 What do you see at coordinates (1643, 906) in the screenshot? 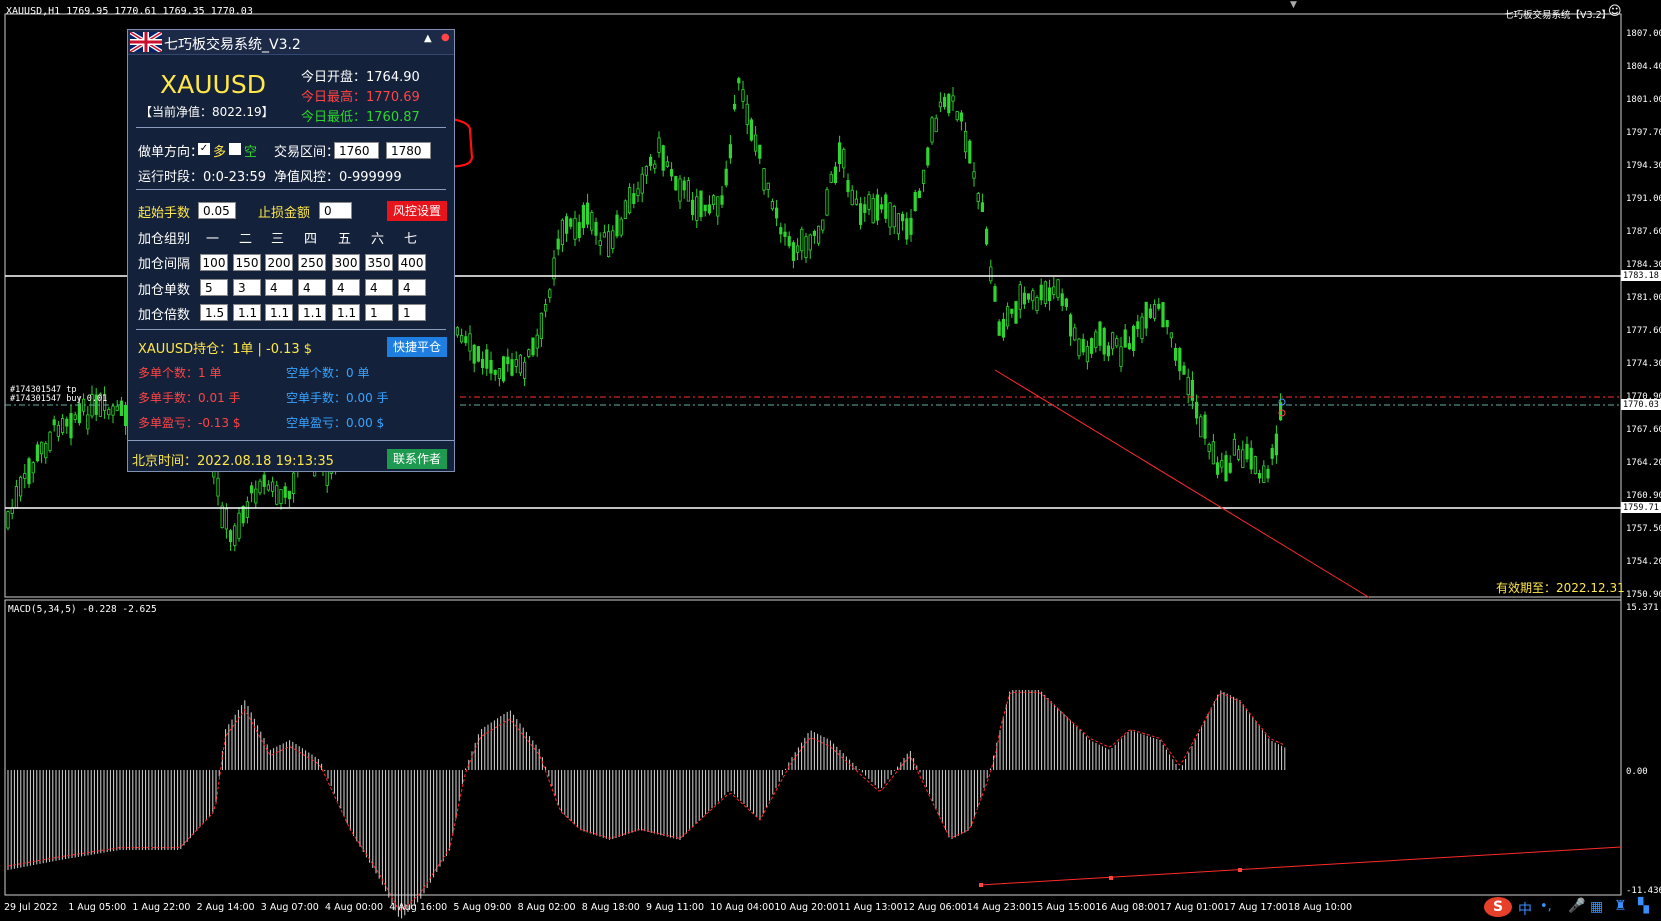
I see `toolbox-icon: ▚` at bounding box center [1643, 906].